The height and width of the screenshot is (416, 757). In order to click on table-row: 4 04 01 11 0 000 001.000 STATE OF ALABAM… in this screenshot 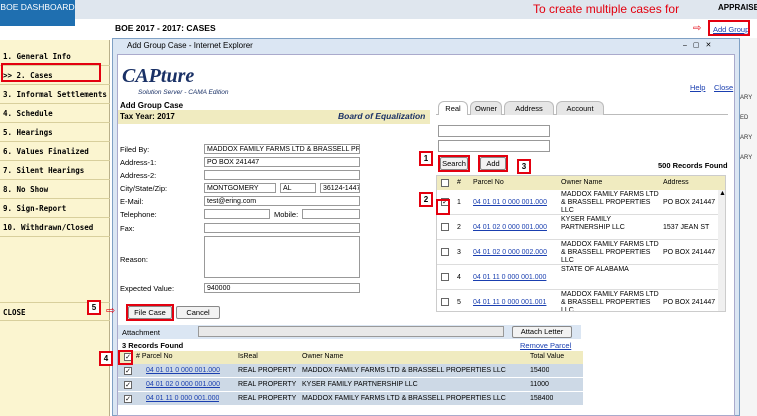, I will do `click(581, 277)`.